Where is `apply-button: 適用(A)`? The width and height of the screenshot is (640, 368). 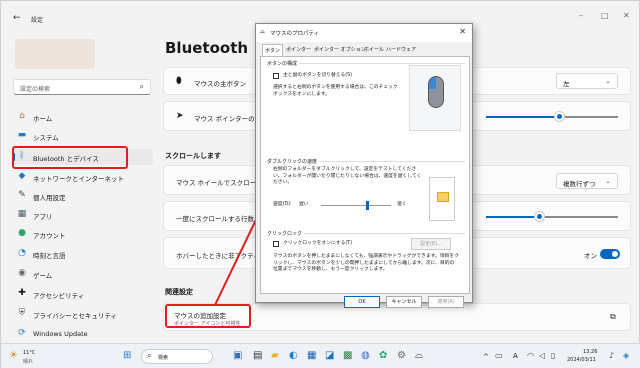
apply-button: 適用(A) is located at coordinates (446, 302).